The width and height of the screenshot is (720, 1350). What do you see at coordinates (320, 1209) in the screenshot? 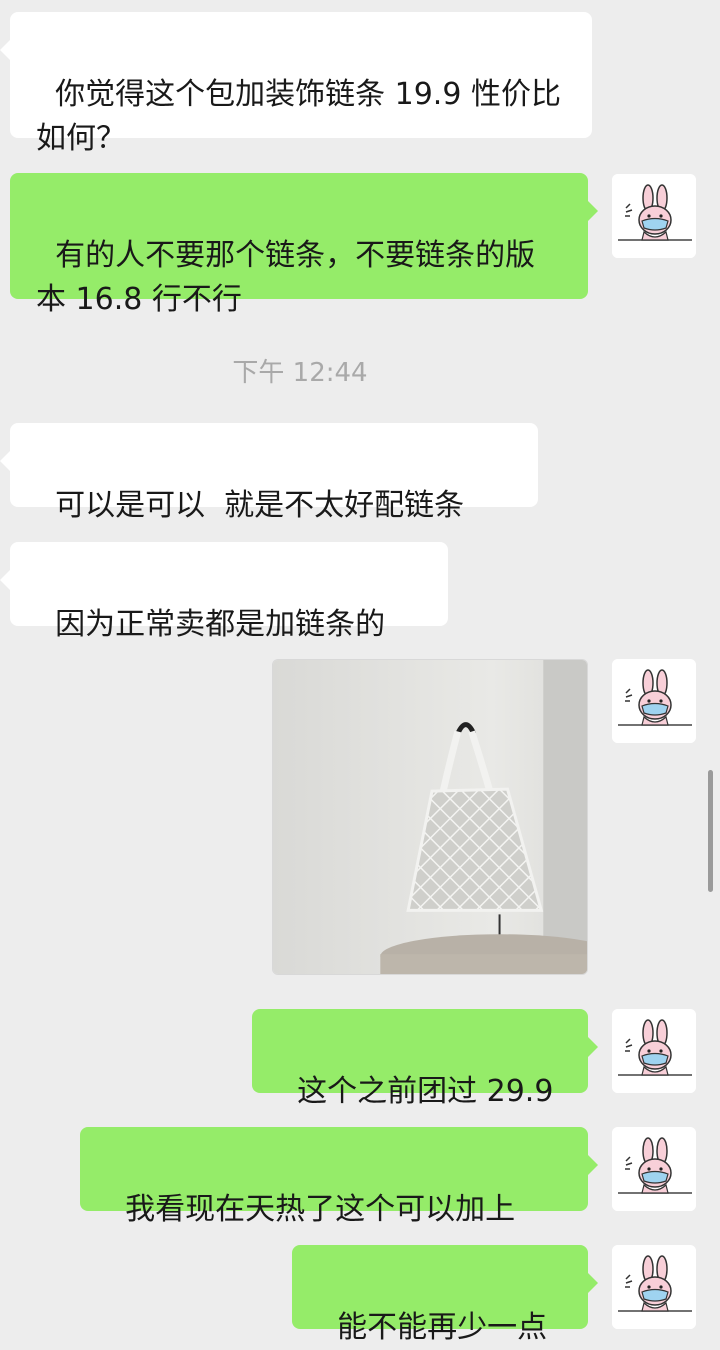
I see `message-text: 我看现在天热了这个可以加上` at bounding box center [320, 1209].